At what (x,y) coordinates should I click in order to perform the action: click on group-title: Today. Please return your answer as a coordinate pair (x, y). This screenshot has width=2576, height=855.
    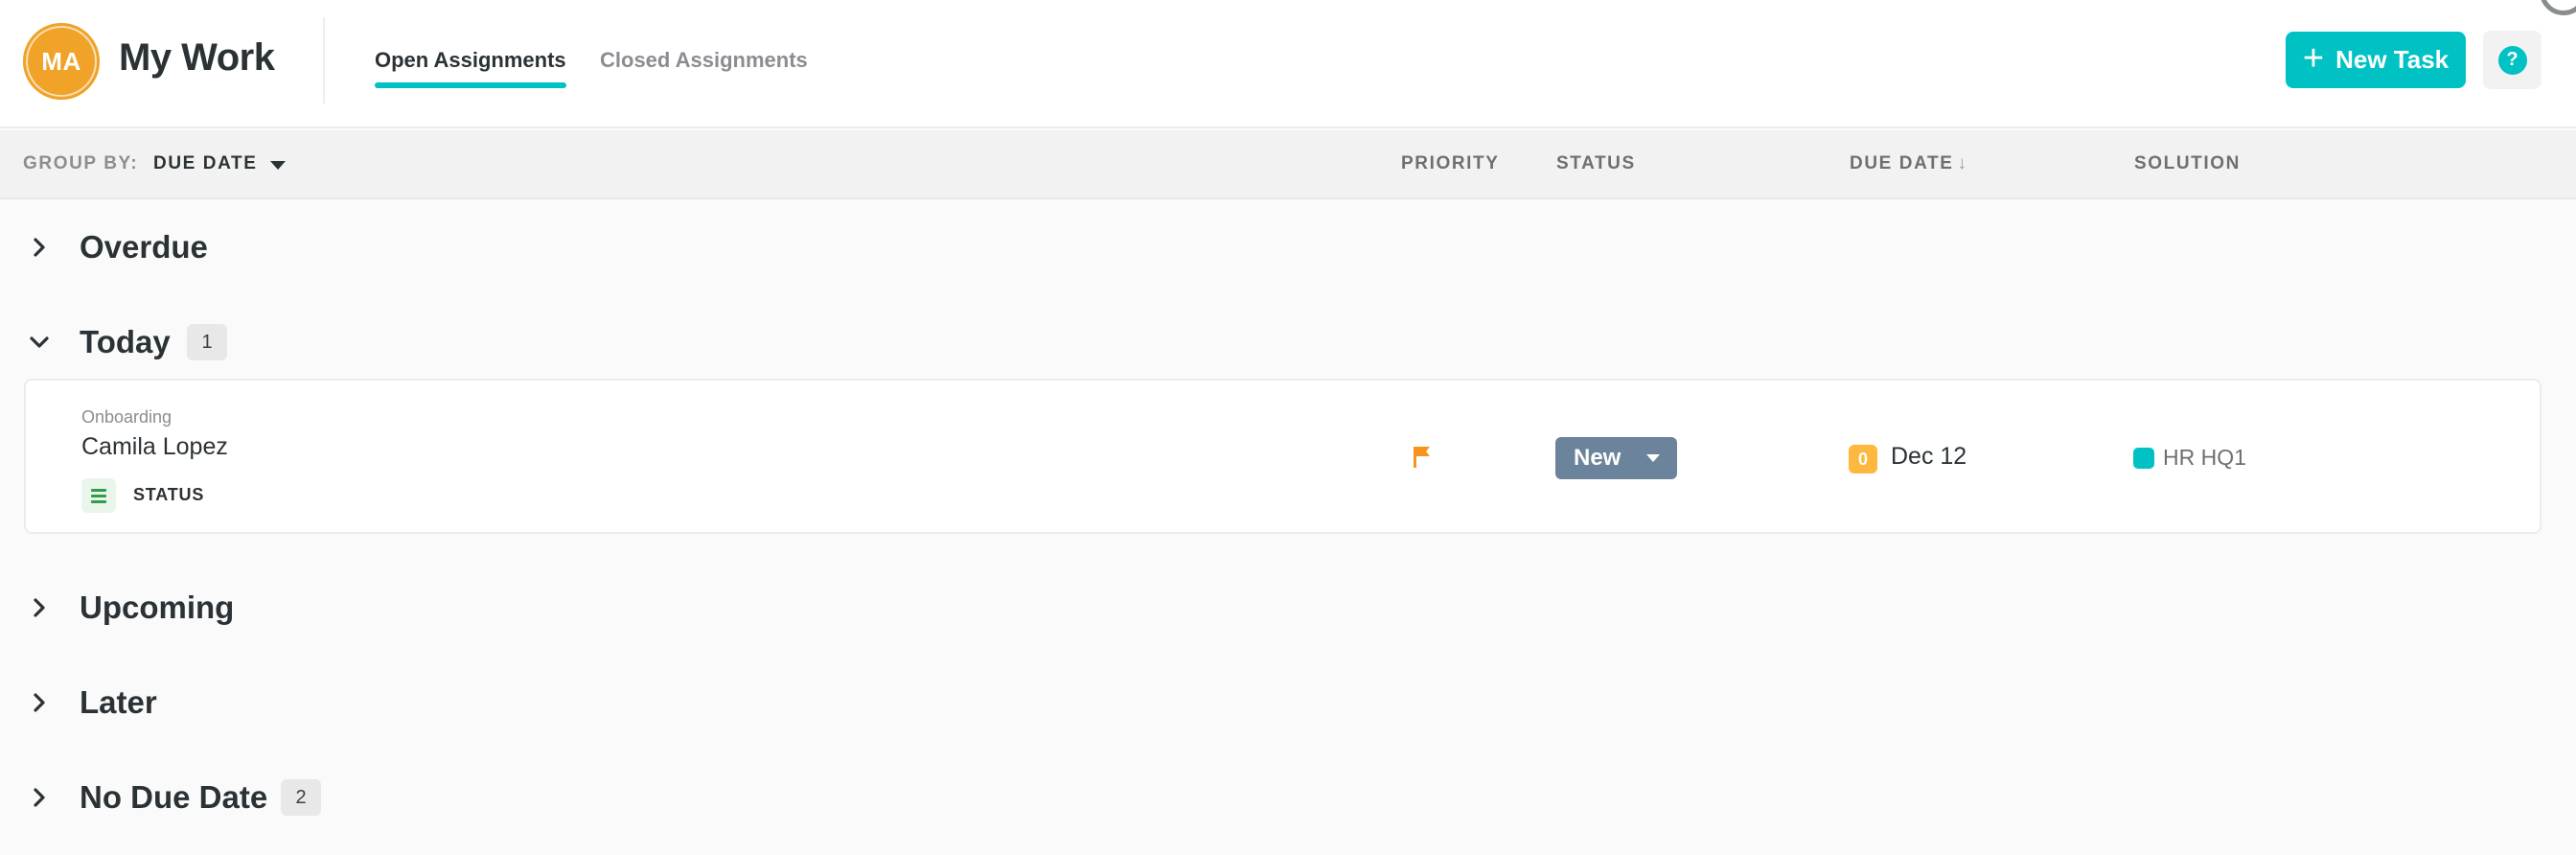
    Looking at the image, I should click on (126, 341).